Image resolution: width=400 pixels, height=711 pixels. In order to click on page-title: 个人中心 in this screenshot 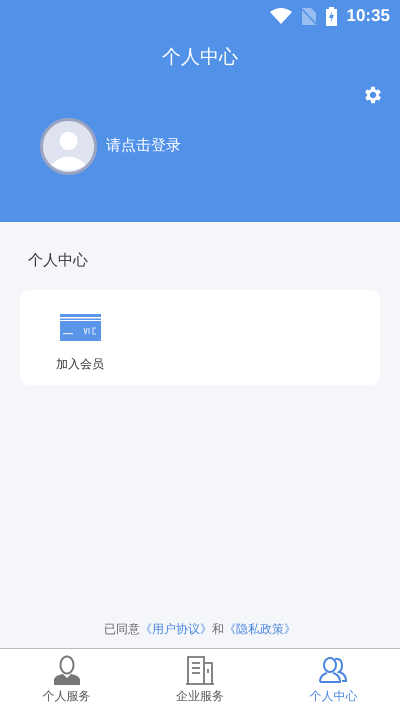, I will do `click(200, 58)`.